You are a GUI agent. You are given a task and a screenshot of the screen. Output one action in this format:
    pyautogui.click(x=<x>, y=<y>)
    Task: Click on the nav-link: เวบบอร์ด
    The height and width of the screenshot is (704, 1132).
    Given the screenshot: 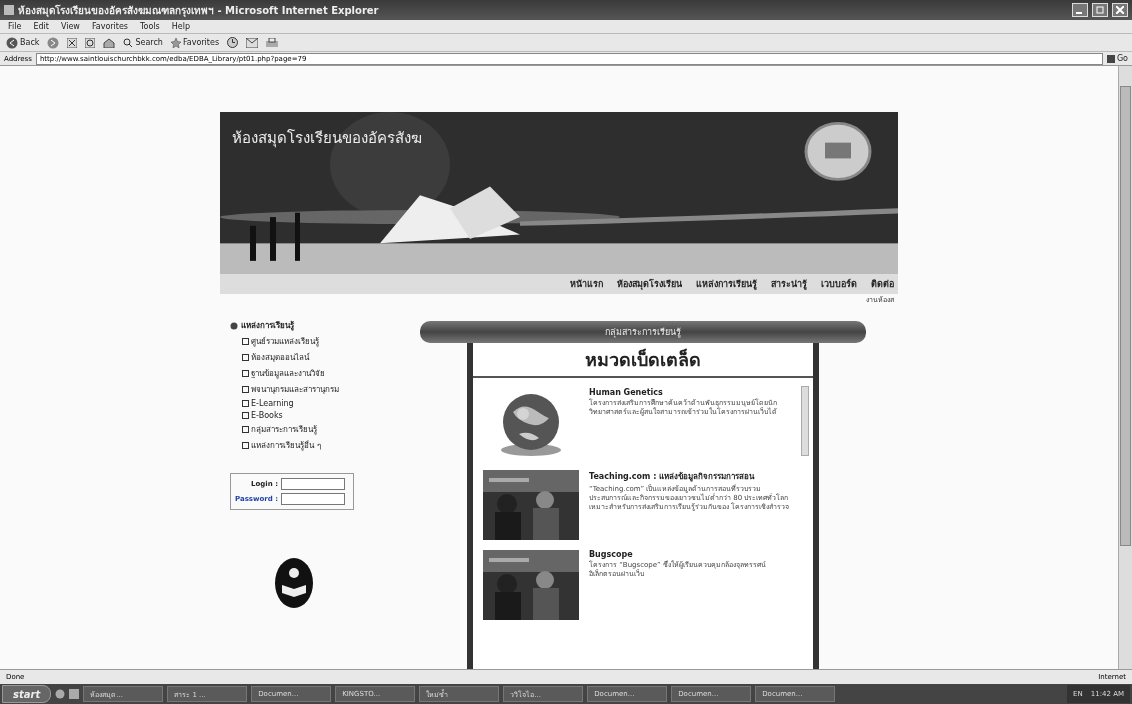 What is the action you would take?
    pyautogui.click(x=839, y=284)
    